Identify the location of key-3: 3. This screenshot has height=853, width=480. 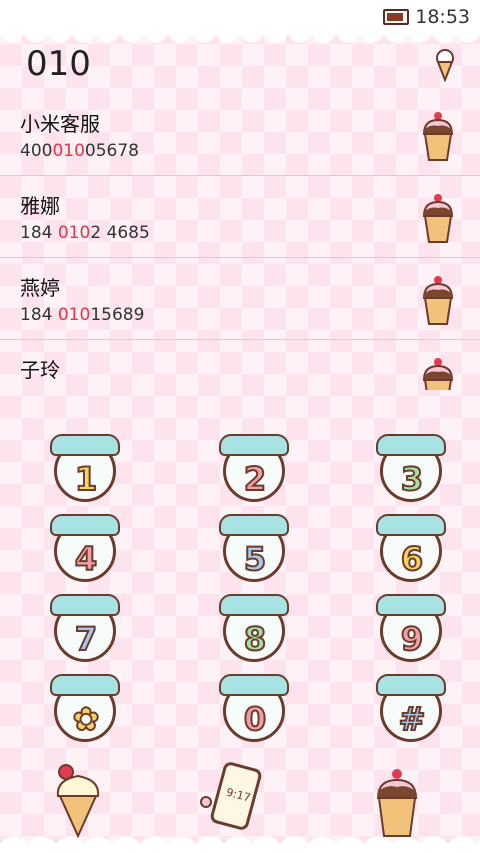
(412, 466).